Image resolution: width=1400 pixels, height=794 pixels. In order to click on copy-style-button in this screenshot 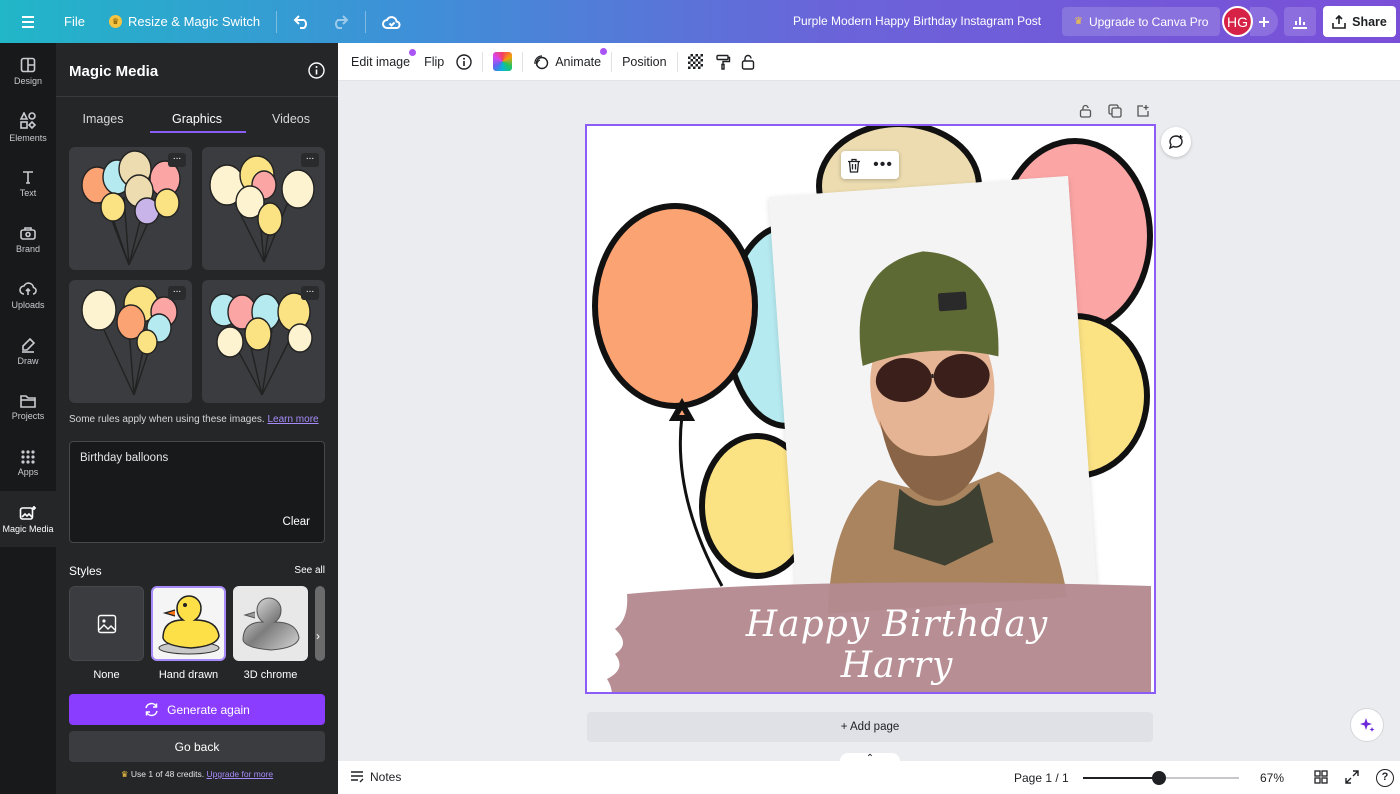, I will do `click(723, 62)`.